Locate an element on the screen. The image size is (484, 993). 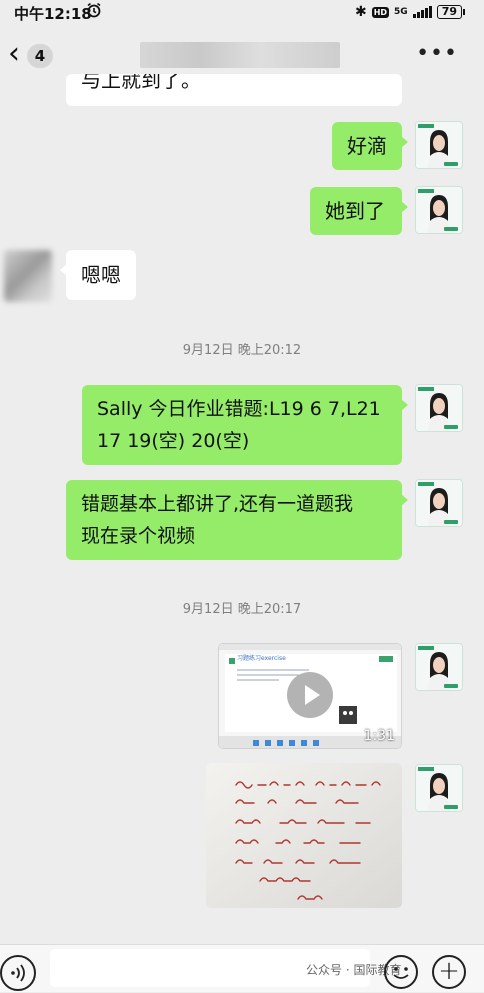
alarm-icon is located at coordinates (94, 10).